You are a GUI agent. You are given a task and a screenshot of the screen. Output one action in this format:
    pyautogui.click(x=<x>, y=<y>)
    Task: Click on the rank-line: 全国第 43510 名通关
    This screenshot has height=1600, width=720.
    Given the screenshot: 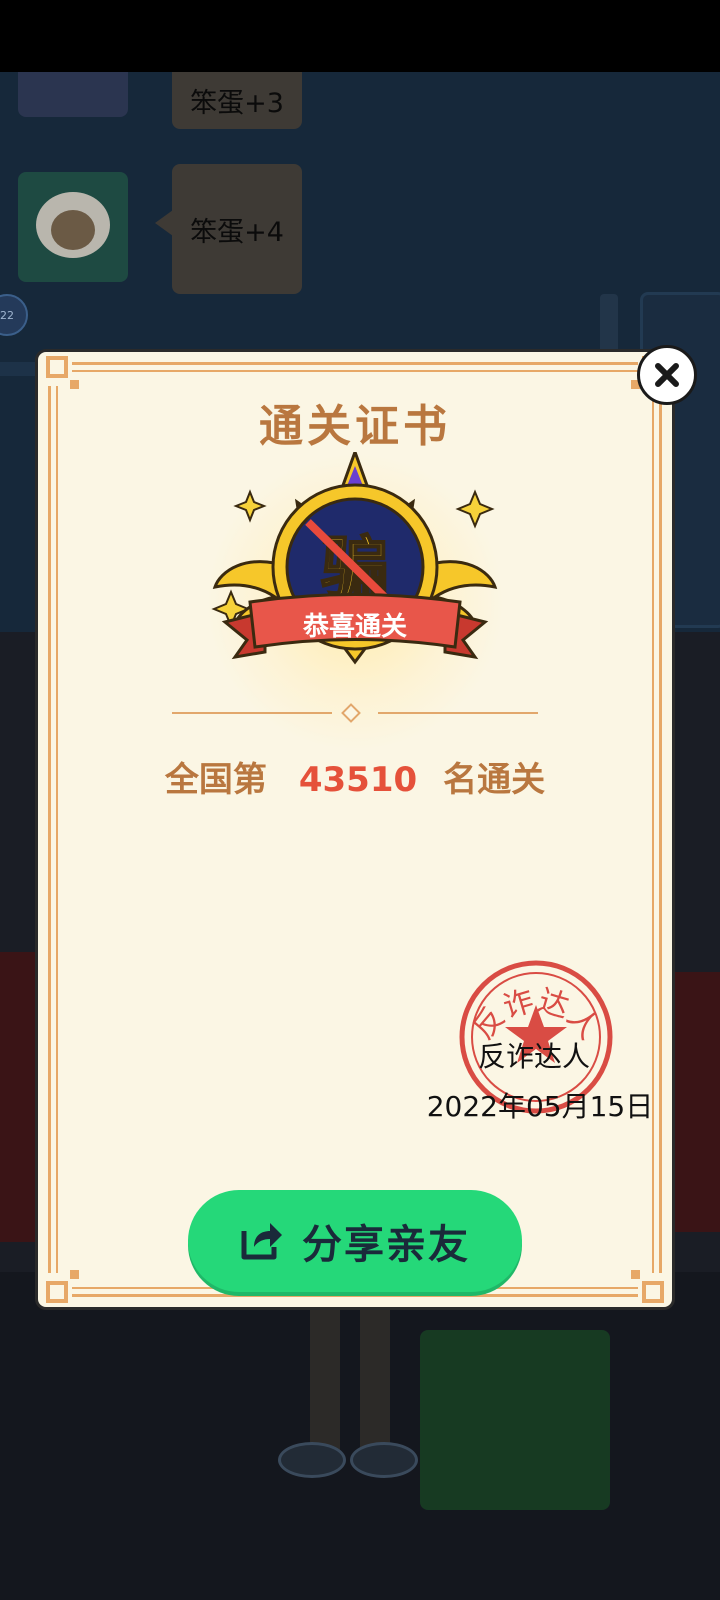 What is the action you would take?
    pyautogui.click(x=355, y=776)
    